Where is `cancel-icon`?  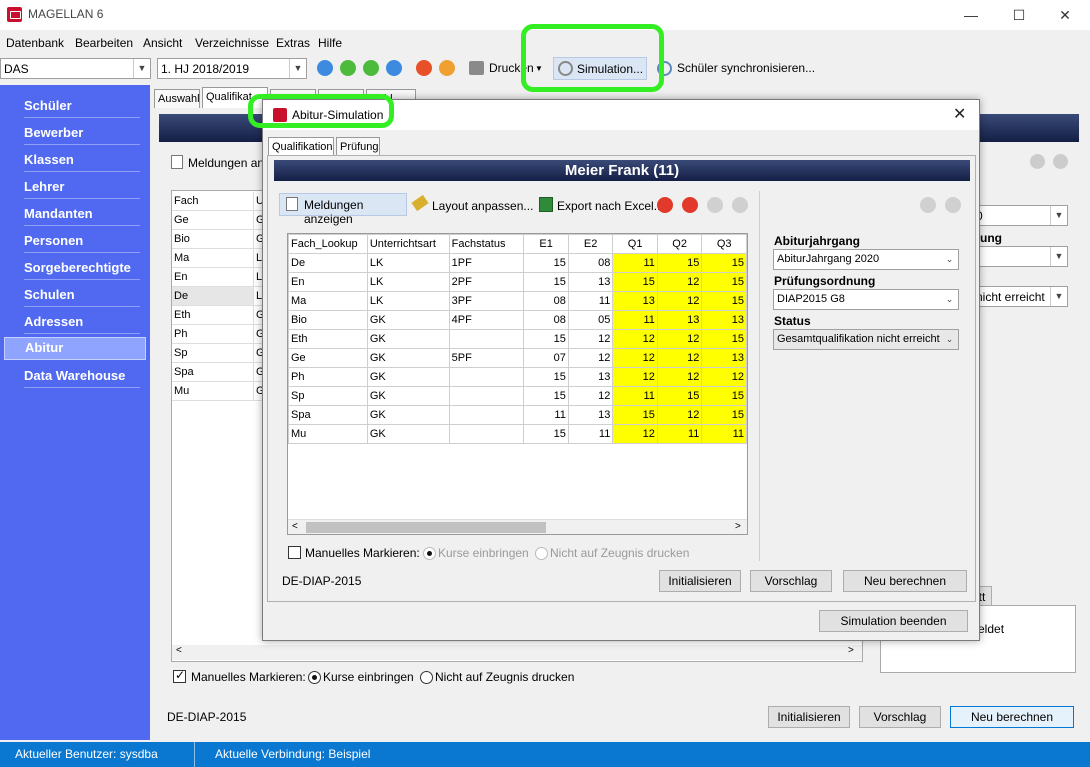 cancel-icon is located at coordinates (953, 205).